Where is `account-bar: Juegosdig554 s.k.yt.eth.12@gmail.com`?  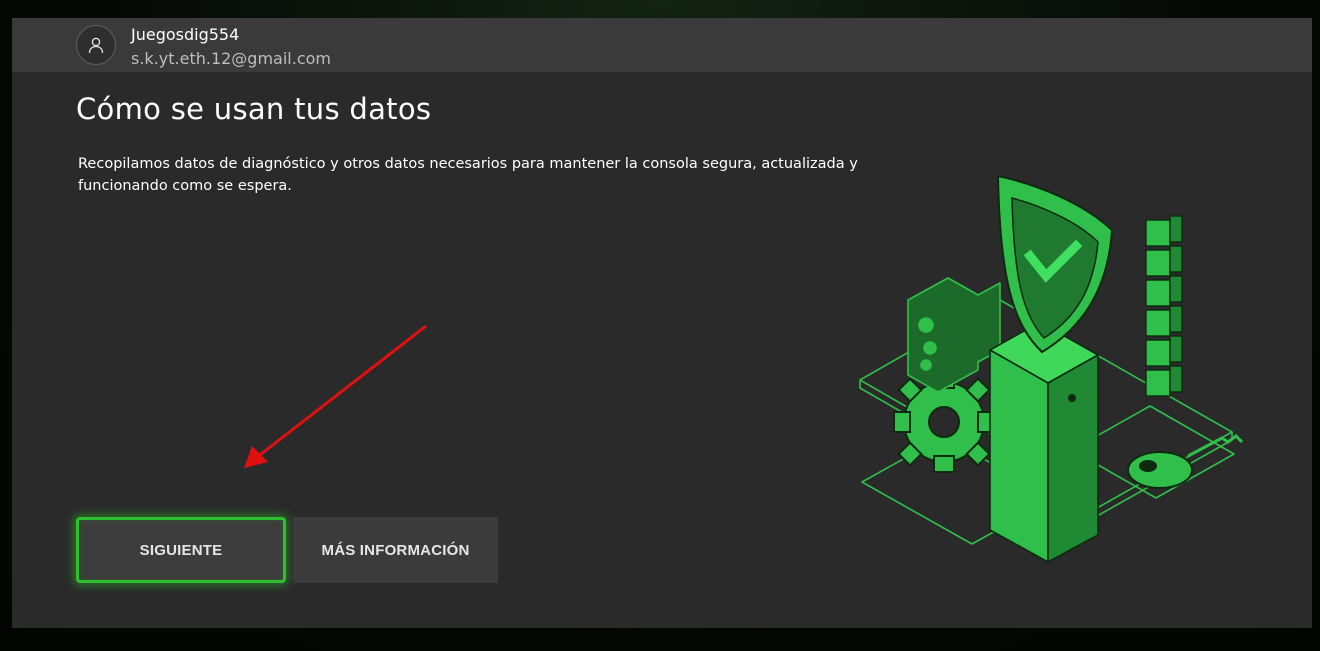
account-bar: Juegosdig554 s.k.yt.eth.12@gmail.com is located at coordinates (662, 45).